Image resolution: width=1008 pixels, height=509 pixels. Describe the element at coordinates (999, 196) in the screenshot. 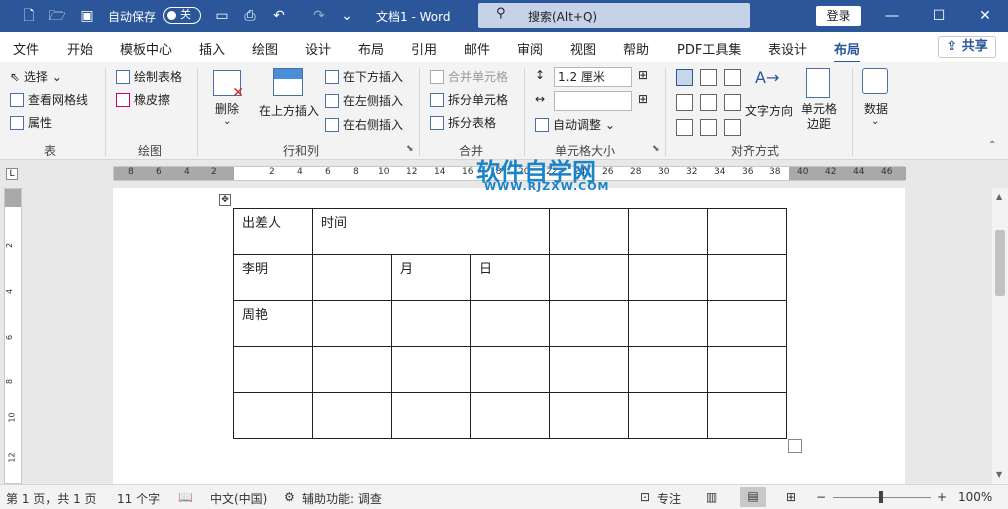

I see `scroll-up-icon: ▲` at that location.